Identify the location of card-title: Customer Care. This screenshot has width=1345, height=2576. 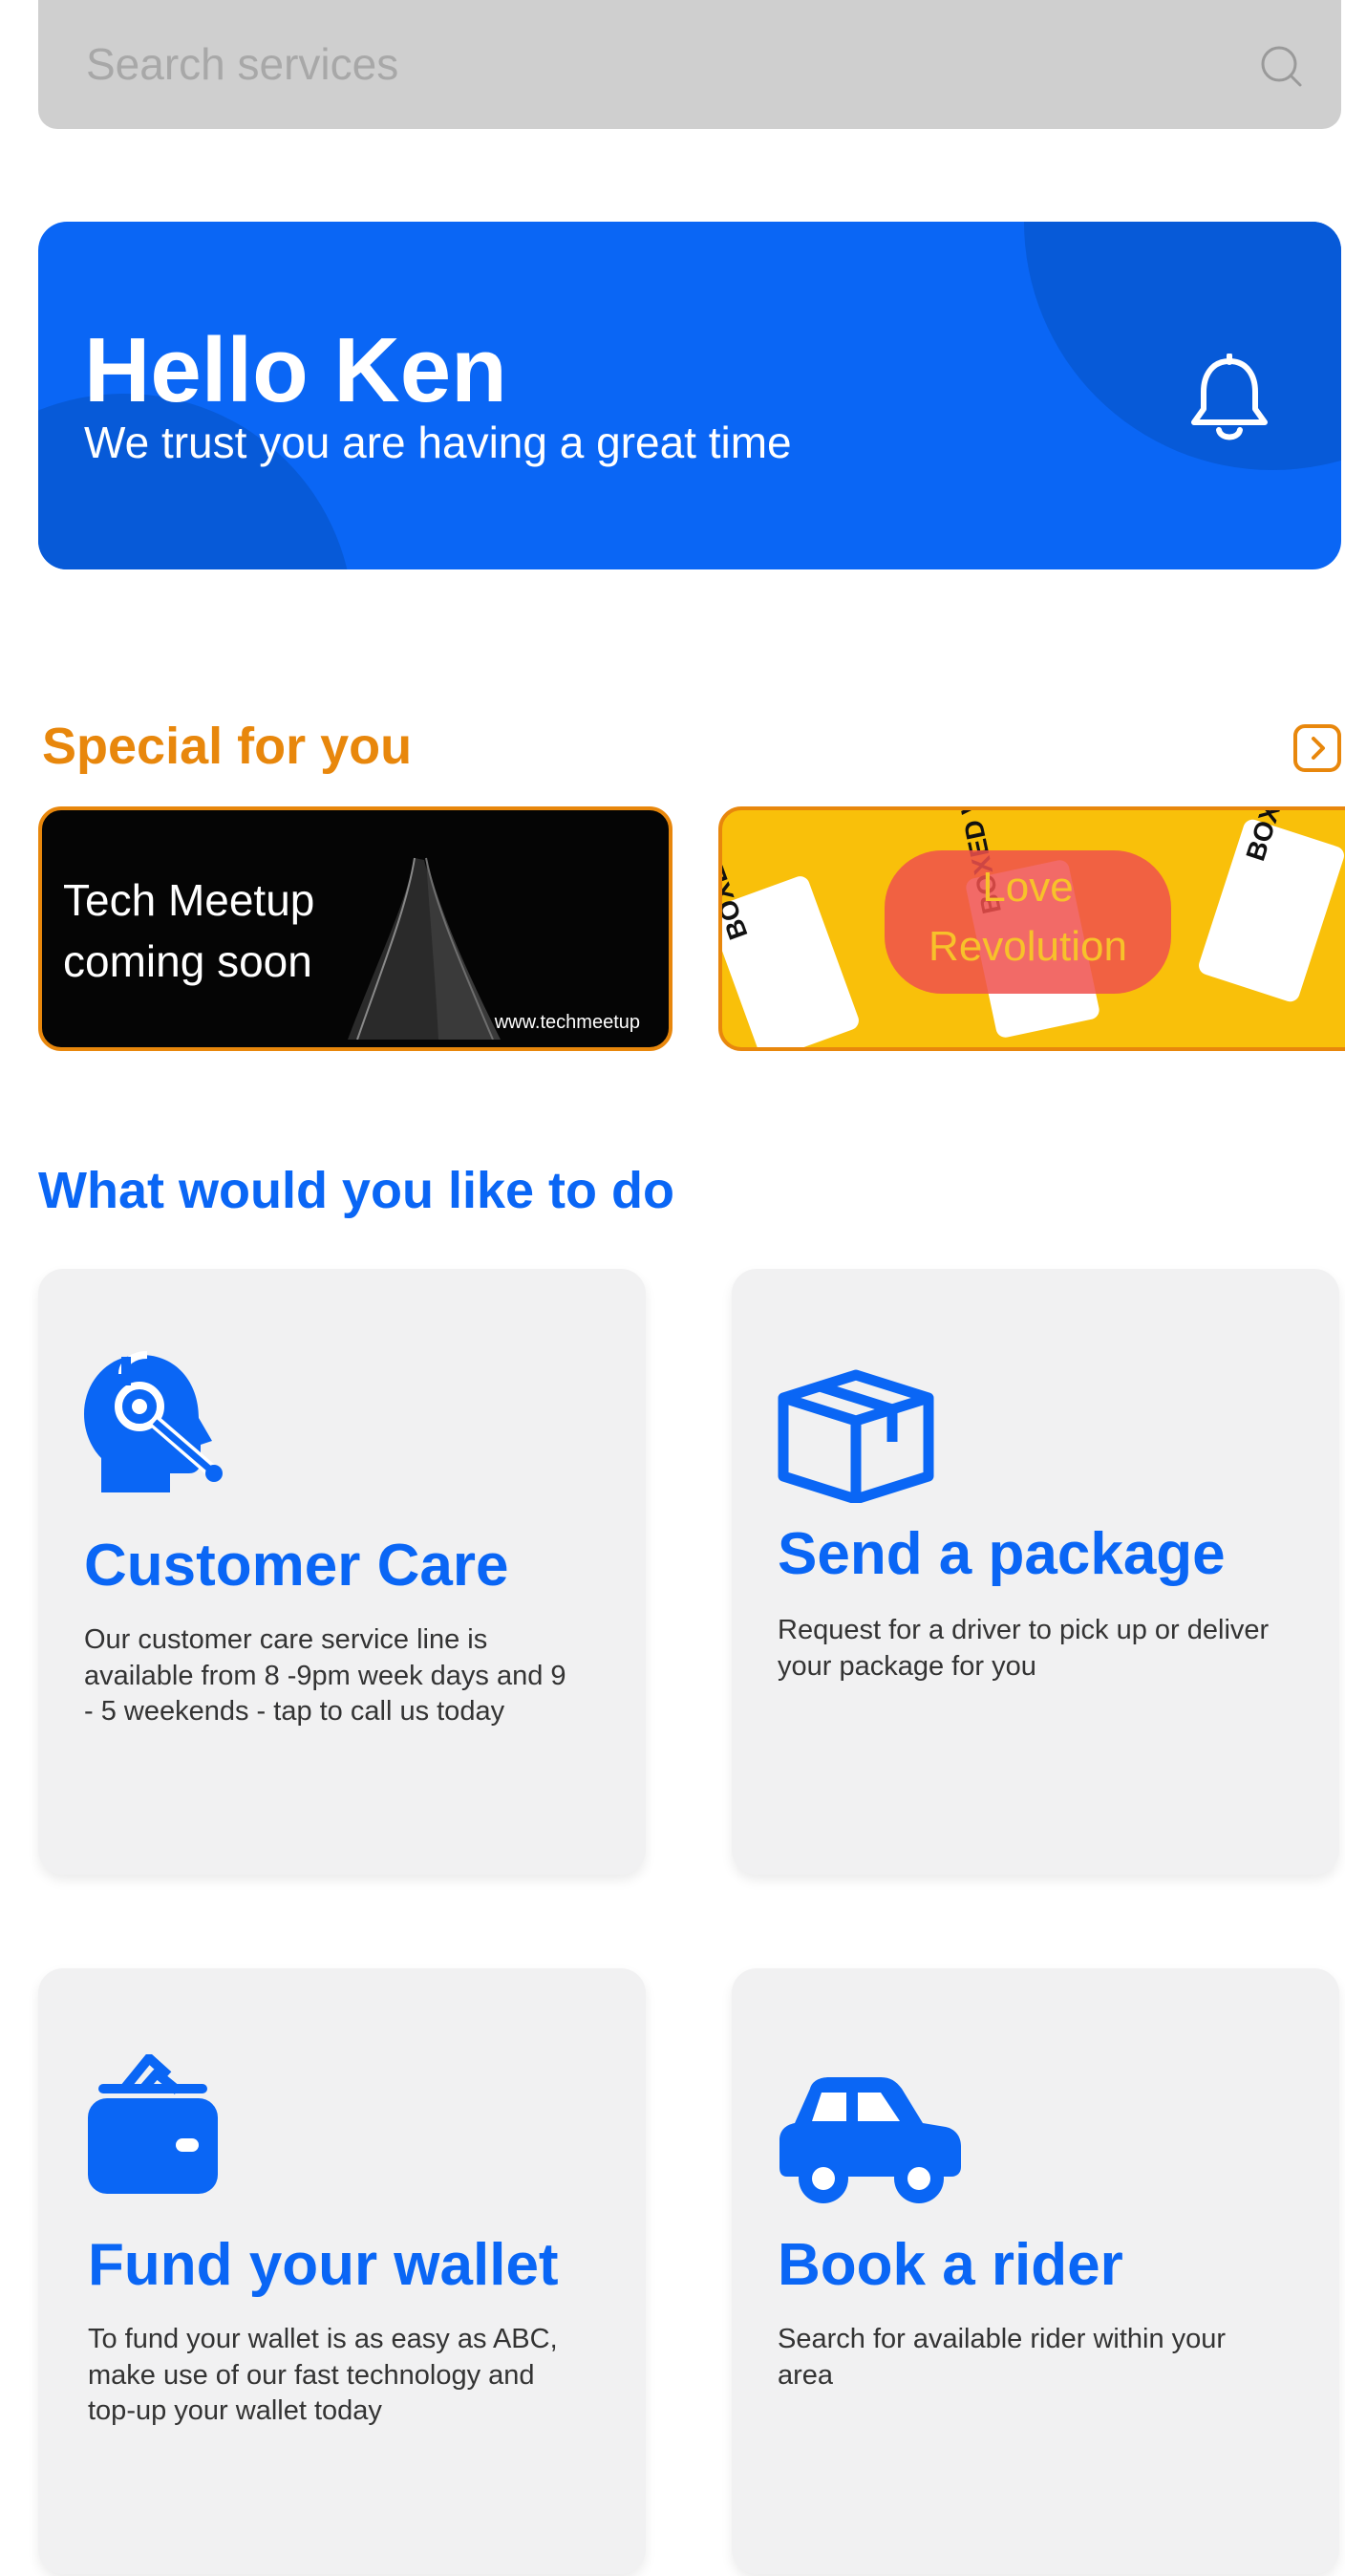
(296, 1566).